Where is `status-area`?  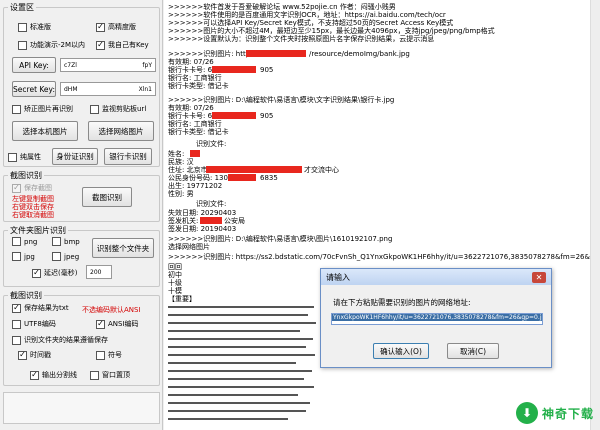 status-area is located at coordinates (81, 408).